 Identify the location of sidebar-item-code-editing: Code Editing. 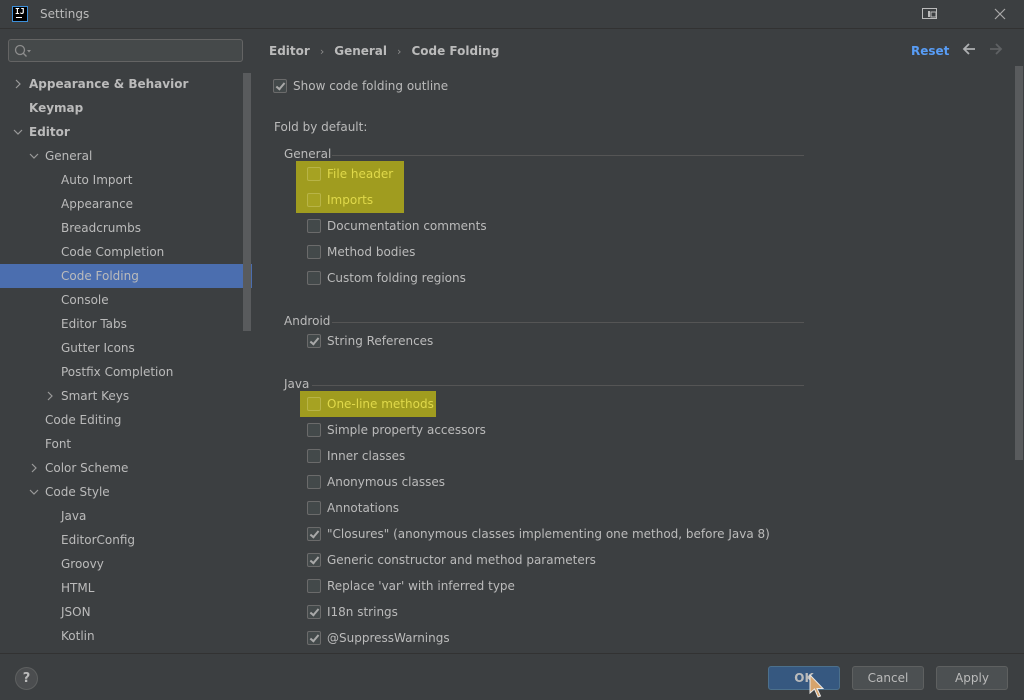
(126, 420).